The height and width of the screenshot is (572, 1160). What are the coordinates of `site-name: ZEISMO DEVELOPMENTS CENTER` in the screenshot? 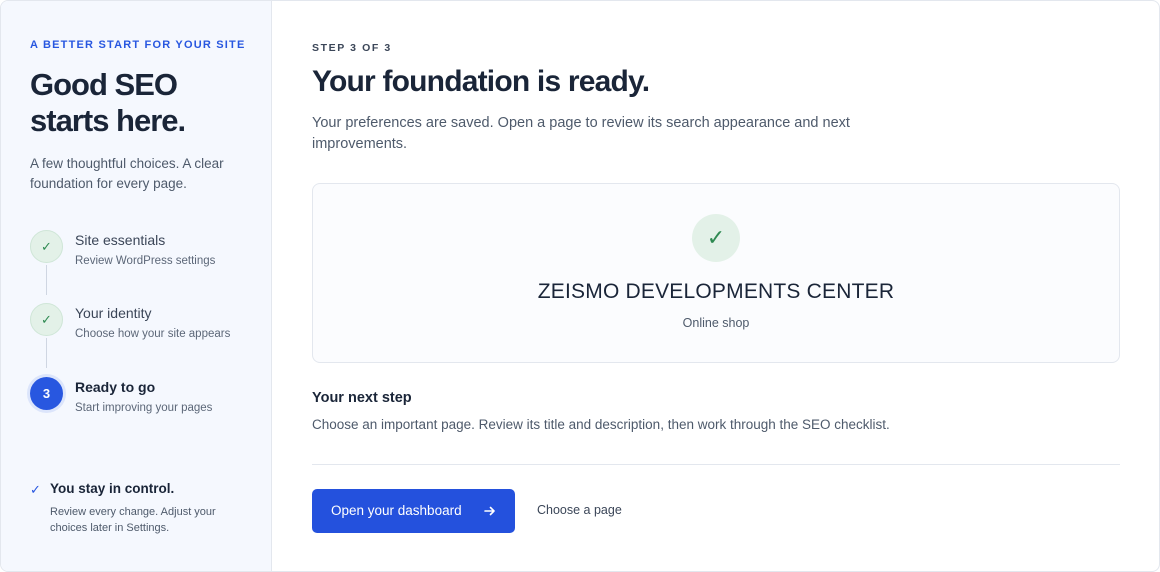 It's located at (716, 291).